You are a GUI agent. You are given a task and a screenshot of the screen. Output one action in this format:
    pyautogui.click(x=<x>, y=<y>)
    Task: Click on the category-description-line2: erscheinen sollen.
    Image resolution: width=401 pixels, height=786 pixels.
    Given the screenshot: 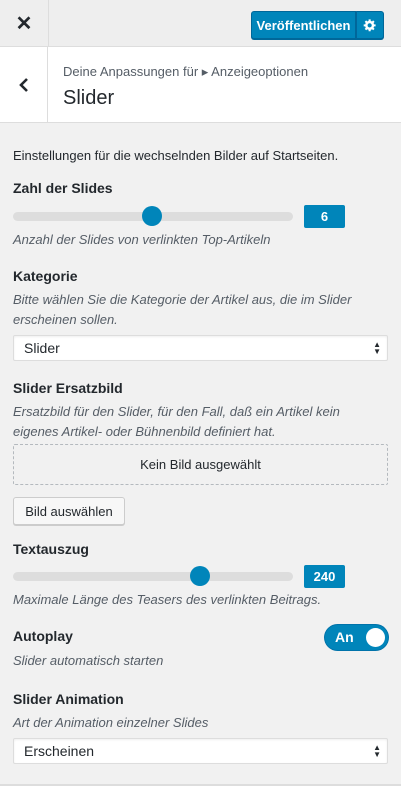 What is the action you would take?
    pyautogui.click(x=65, y=319)
    